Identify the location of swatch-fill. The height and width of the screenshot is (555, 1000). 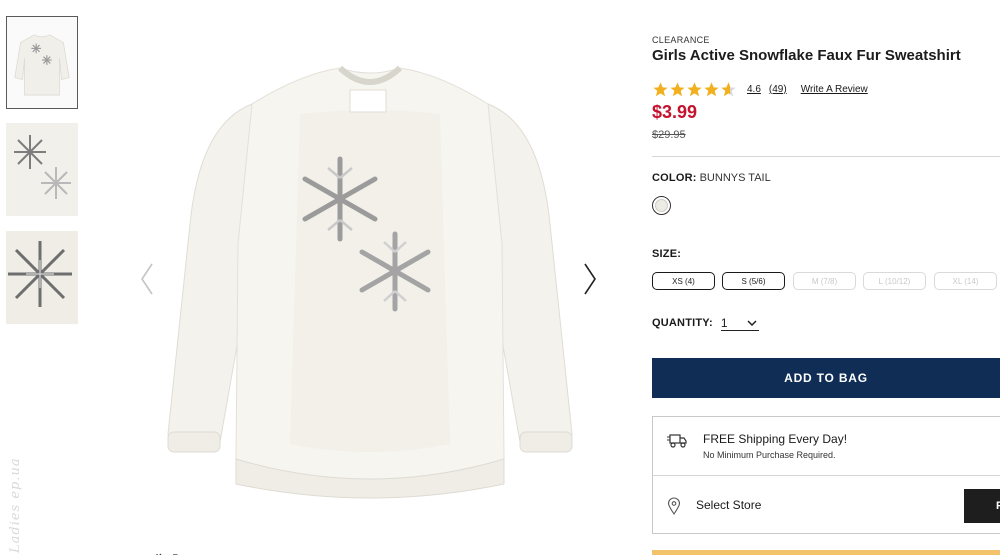
(661, 205).